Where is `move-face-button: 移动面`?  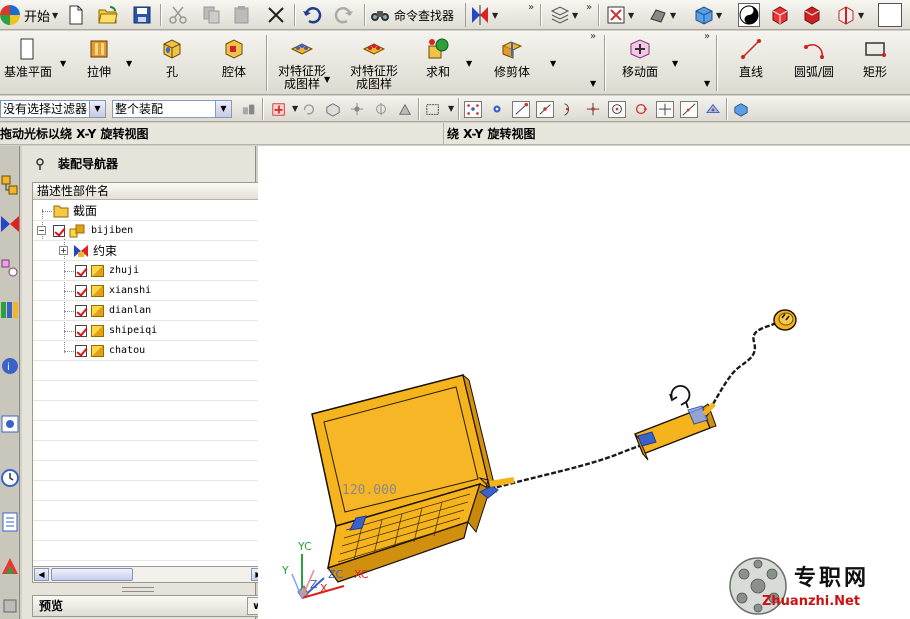 move-face-button: 移动面 is located at coordinates (640, 63).